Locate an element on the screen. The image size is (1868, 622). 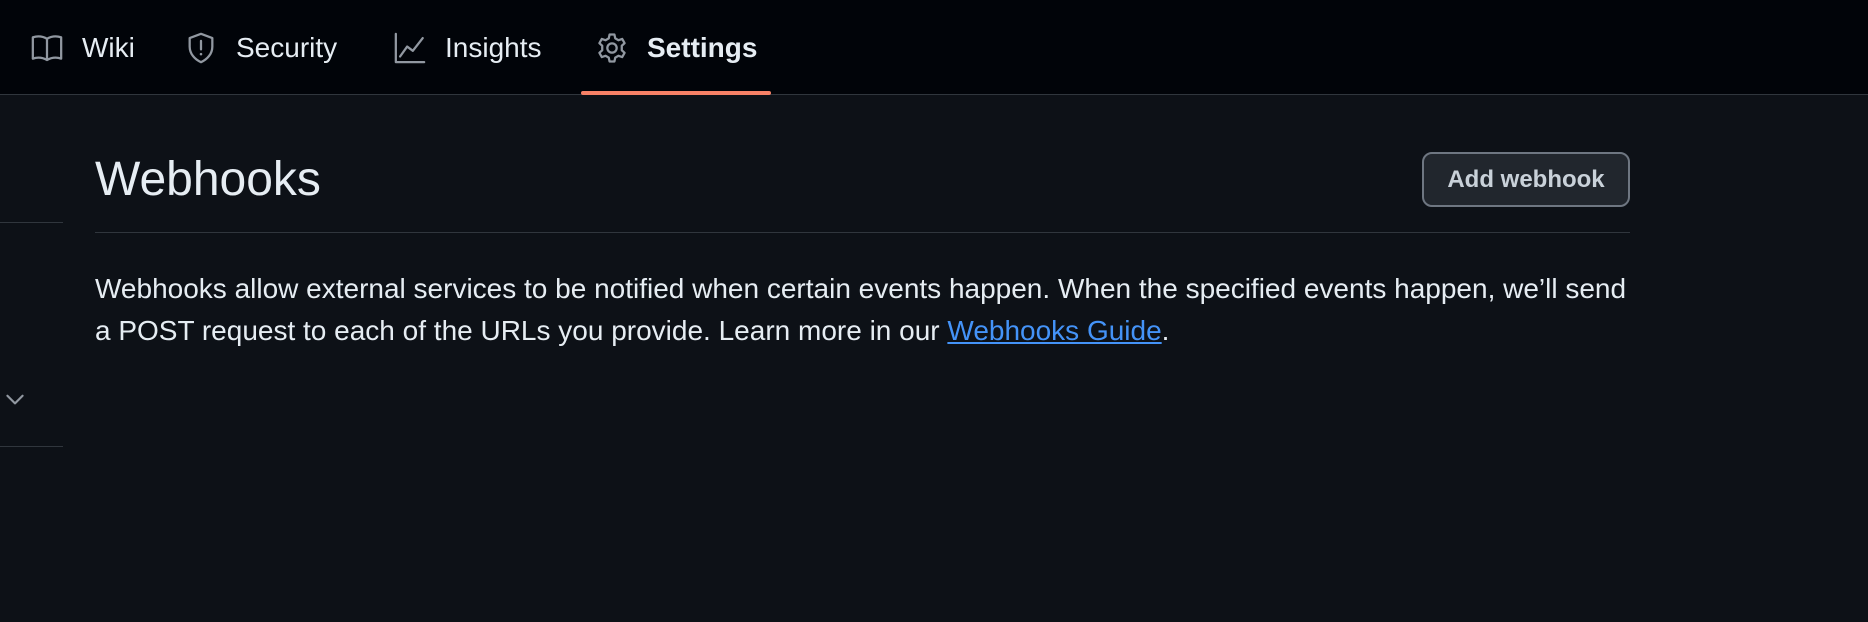
tab-wiki: Wiki is located at coordinates (82, 47).